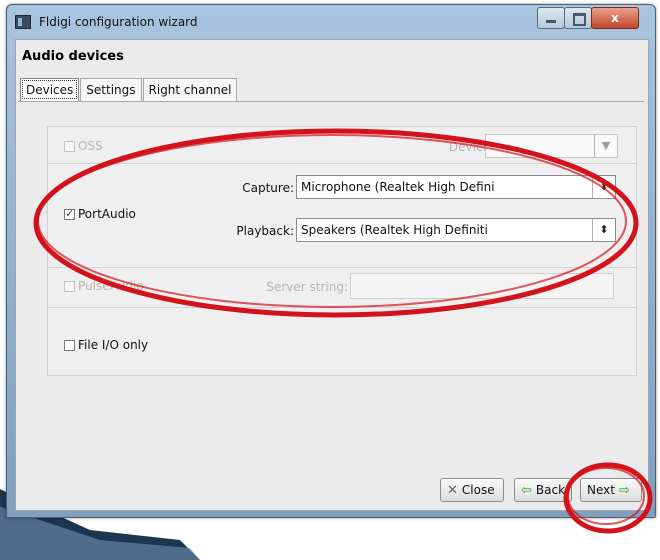  Describe the element at coordinates (118, 22) in the screenshot. I see `window-title: Fldigi configuration wizard` at that location.